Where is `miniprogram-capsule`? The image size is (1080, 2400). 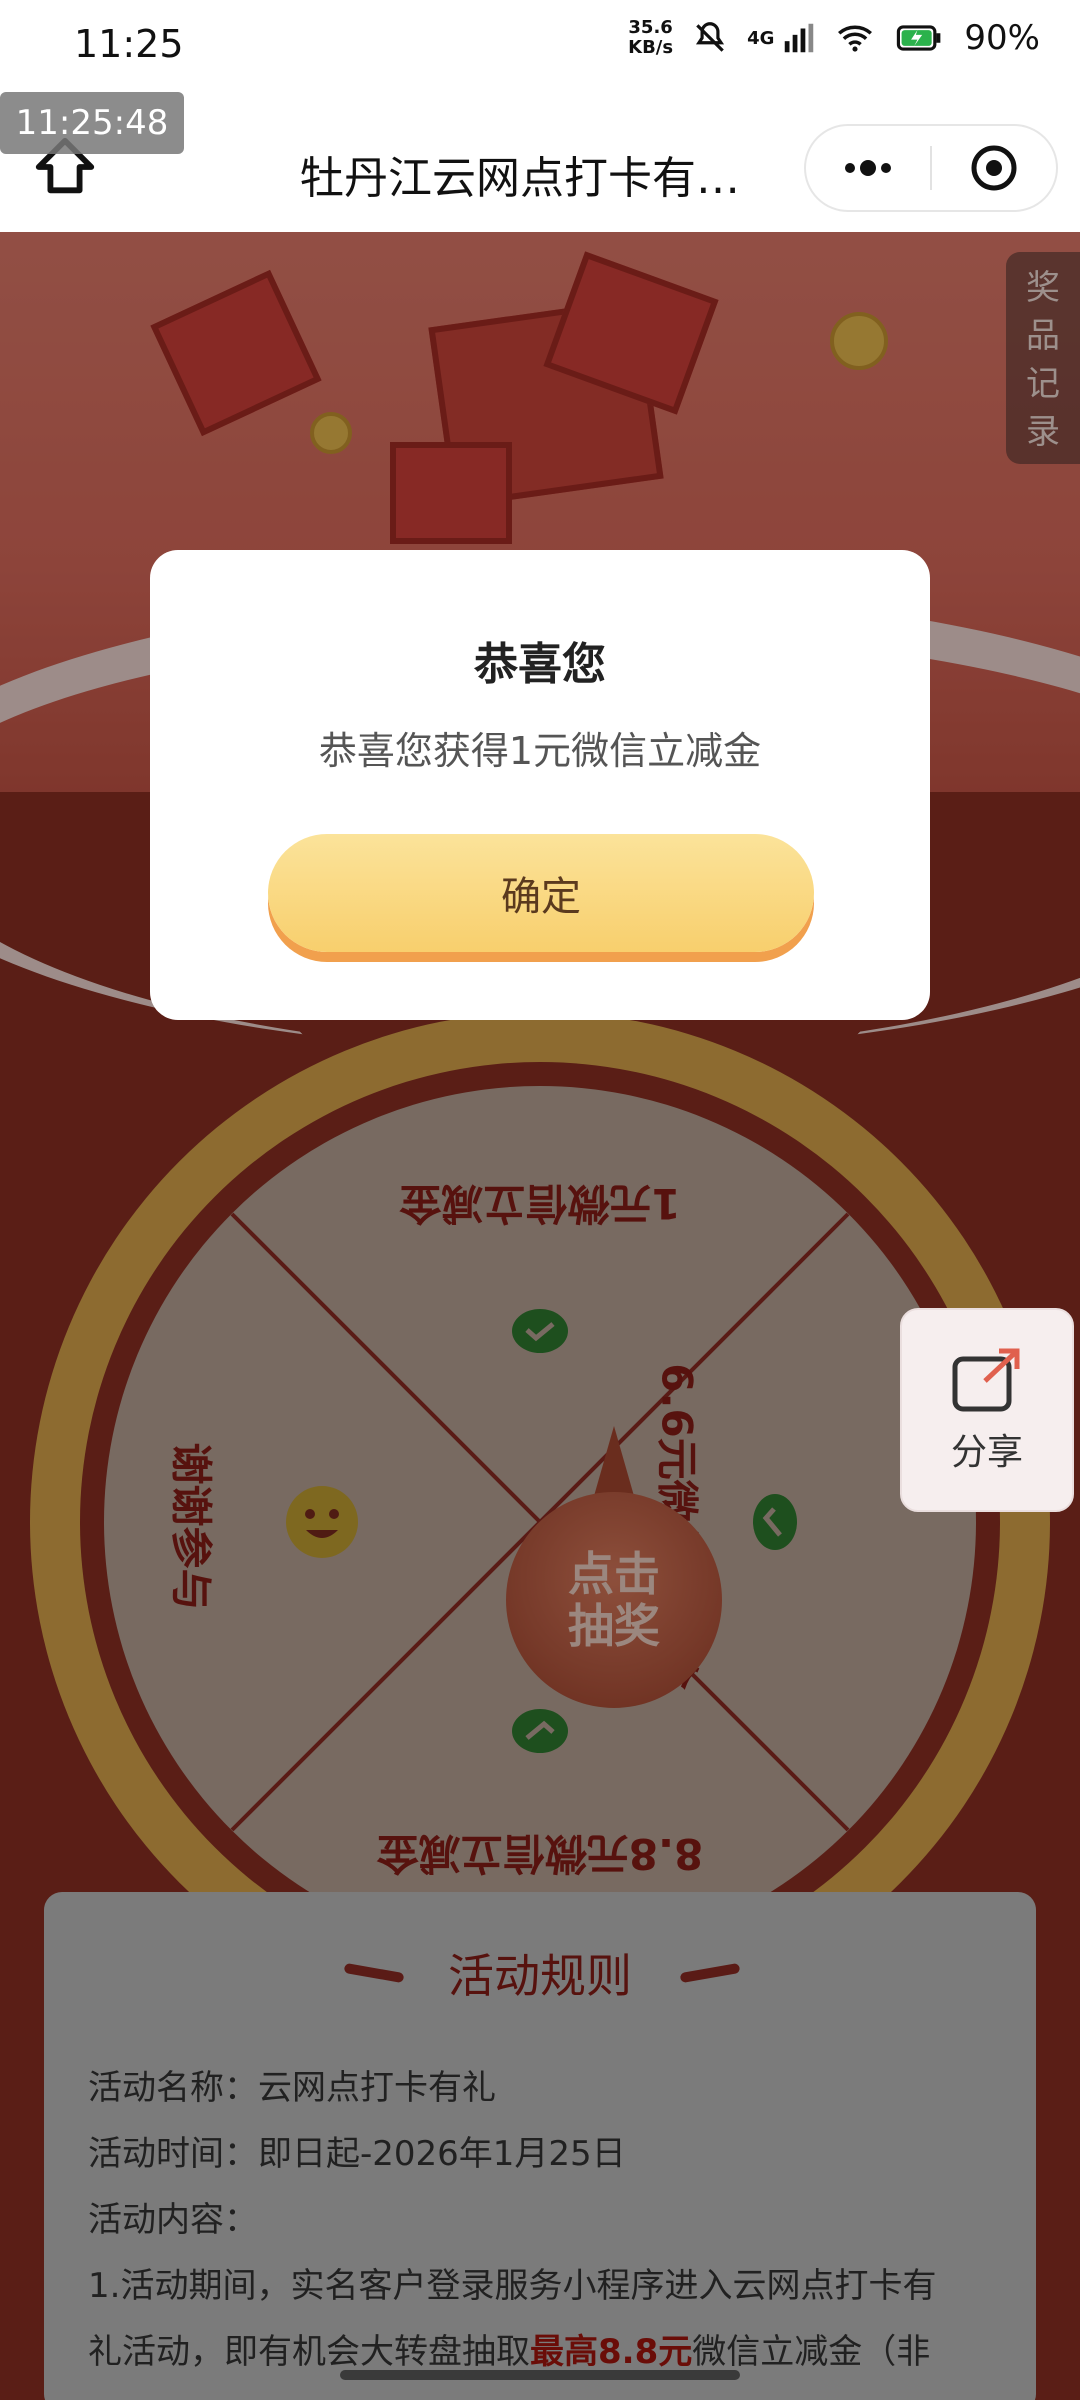
miniprogram-capsule is located at coordinates (931, 168).